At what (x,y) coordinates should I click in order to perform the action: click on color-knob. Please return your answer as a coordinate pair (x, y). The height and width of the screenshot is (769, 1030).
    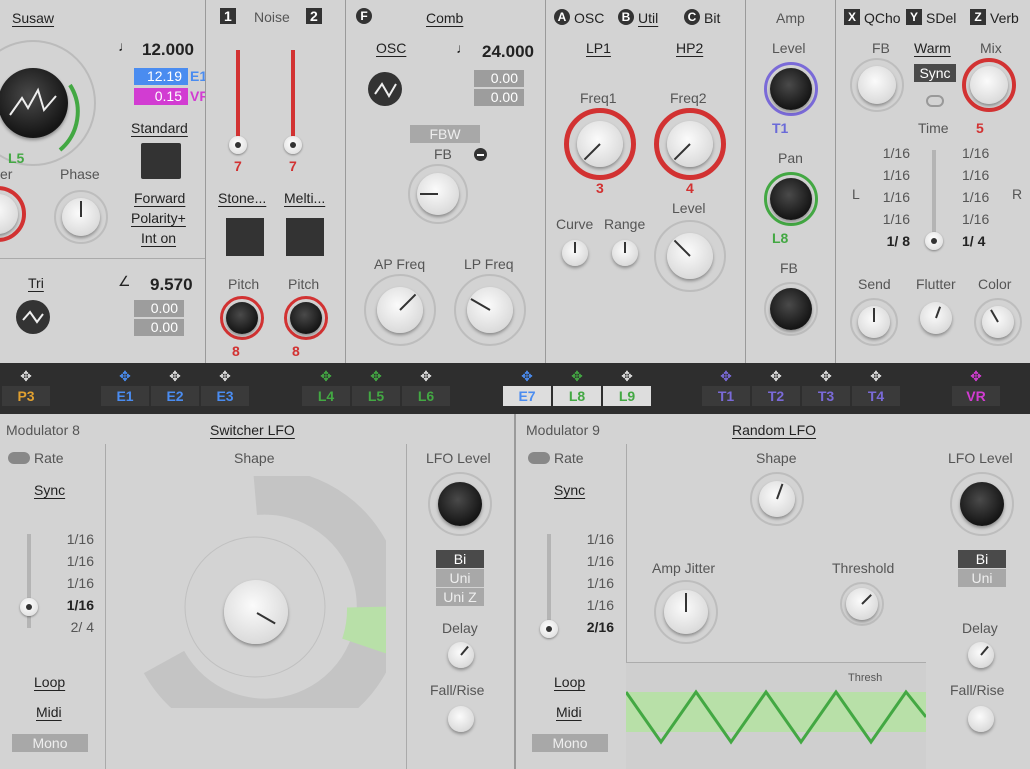
    Looking at the image, I should click on (998, 322).